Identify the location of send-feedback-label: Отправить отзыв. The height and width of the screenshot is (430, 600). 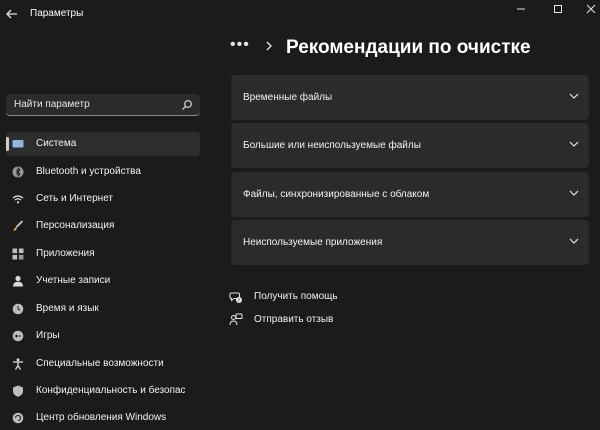
(294, 319).